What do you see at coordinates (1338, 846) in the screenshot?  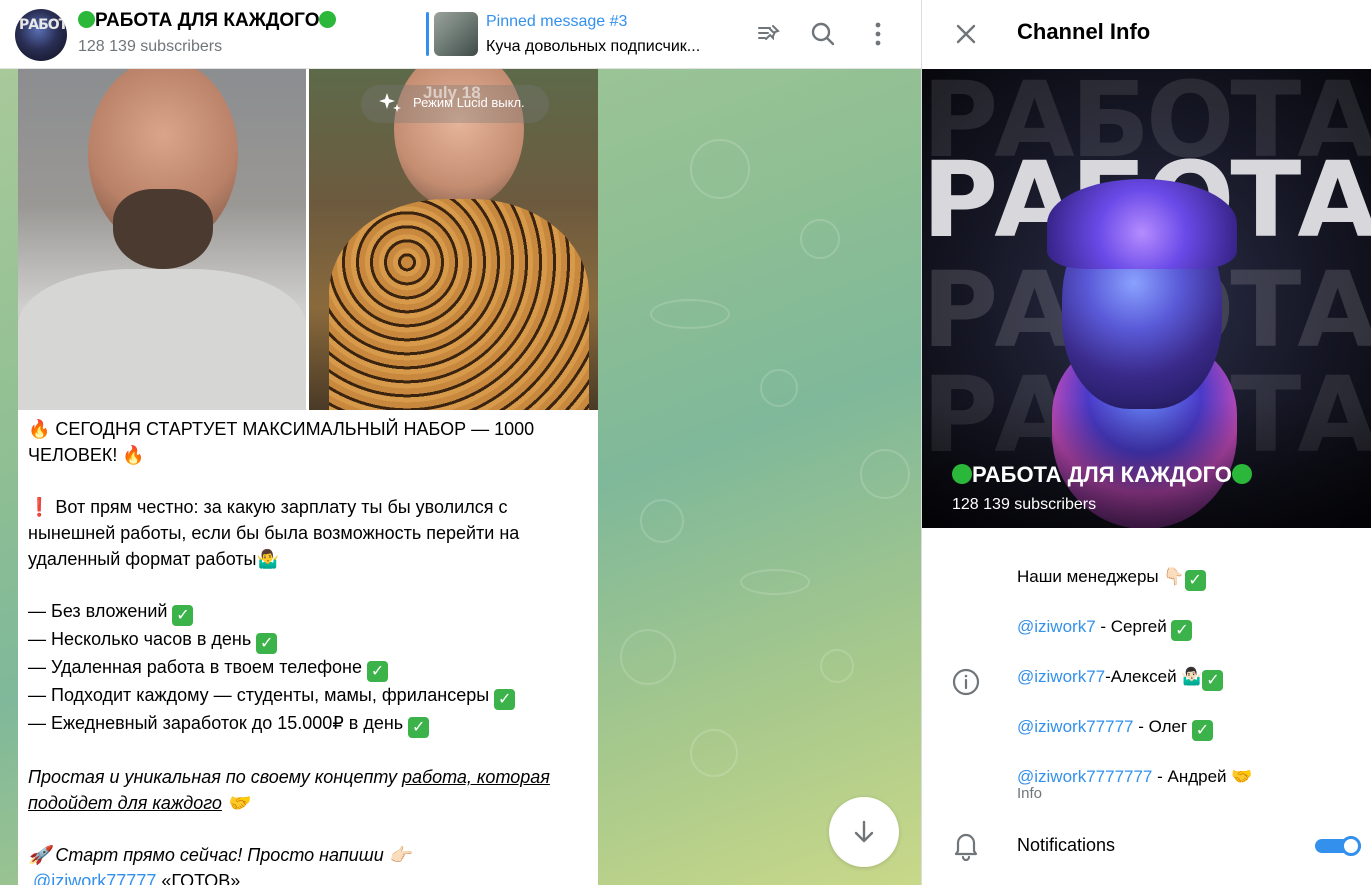 I see `notifications-toggle` at bounding box center [1338, 846].